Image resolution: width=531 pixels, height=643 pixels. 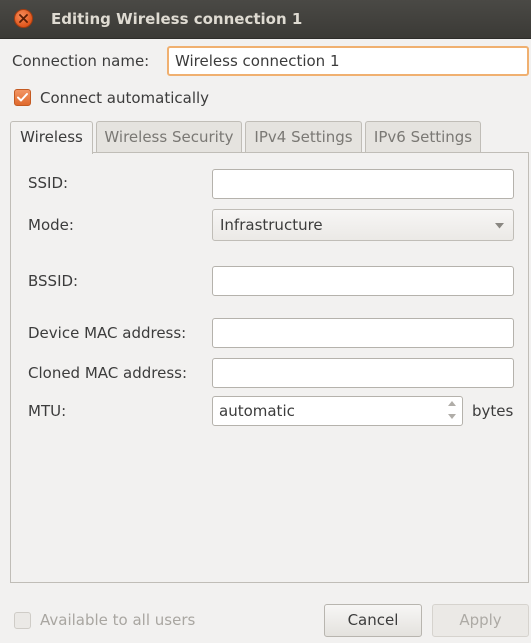 What do you see at coordinates (271, 225) in the screenshot?
I see `mode-dropdown-value: Infrastructure` at bounding box center [271, 225].